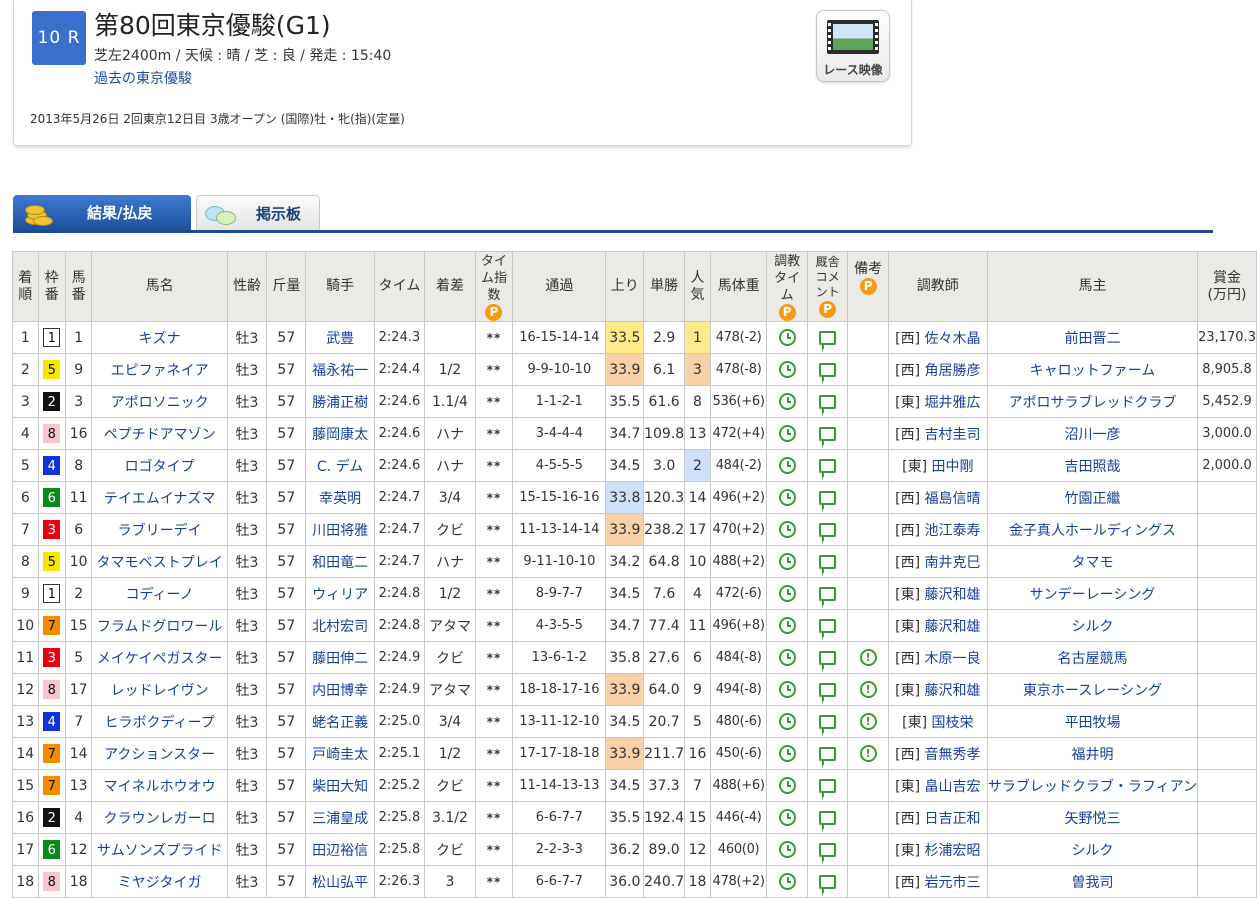  Describe the element at coordinates (258, 212) in the screenshot. I see `tab-message-board: 掲示板` at that location.